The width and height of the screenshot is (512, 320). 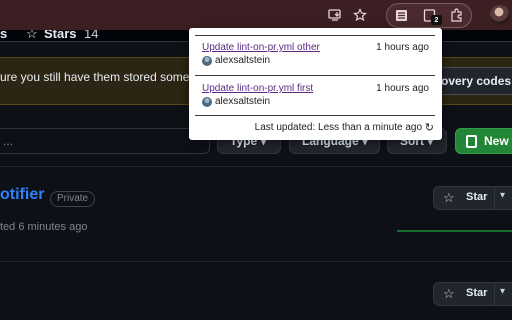 What do you see at coordinates (73, 199) in the screenshot?
I see `visibility-badge: Private` at bounding box center [73, 199].